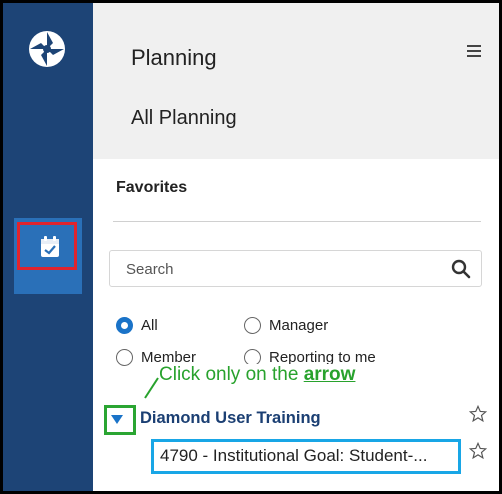  Describe the element at coordinates (329, 374) in the screenshot. I see `annotation-emphasis: arrow` at that location.